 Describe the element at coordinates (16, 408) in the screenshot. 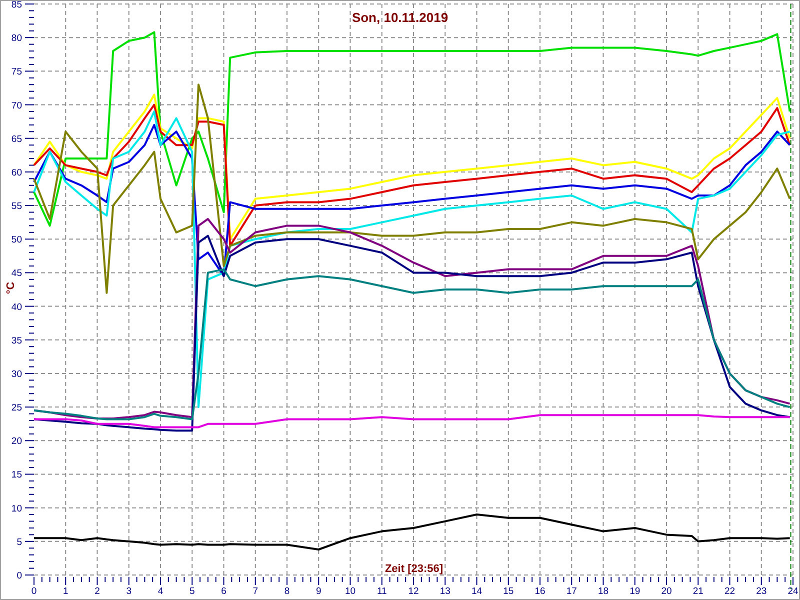

I see `tick-label: 25` at that location.